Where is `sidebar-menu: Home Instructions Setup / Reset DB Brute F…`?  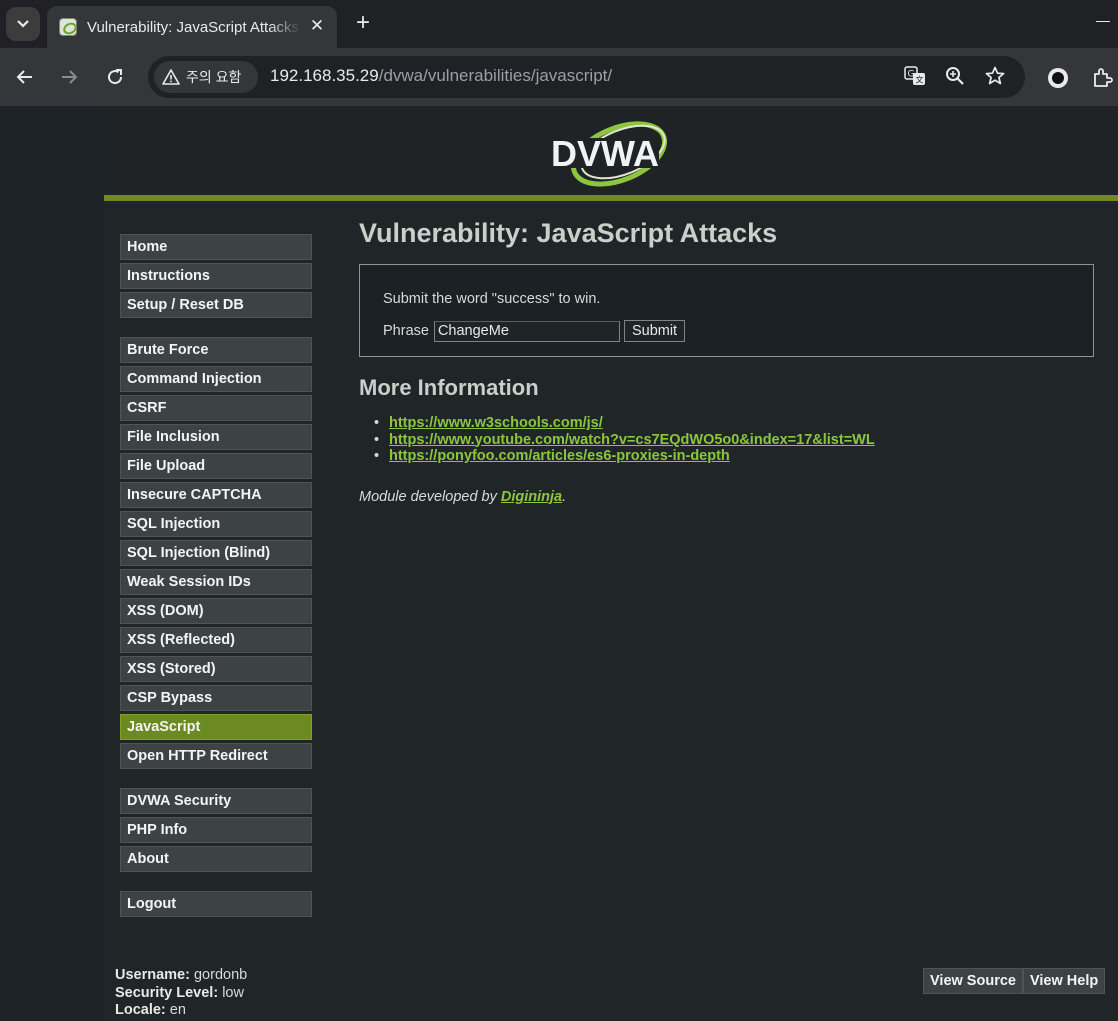
sidebar-menu: Home Instructions Setup / Reset DB Brute F… is located at coordinates (216, 585).